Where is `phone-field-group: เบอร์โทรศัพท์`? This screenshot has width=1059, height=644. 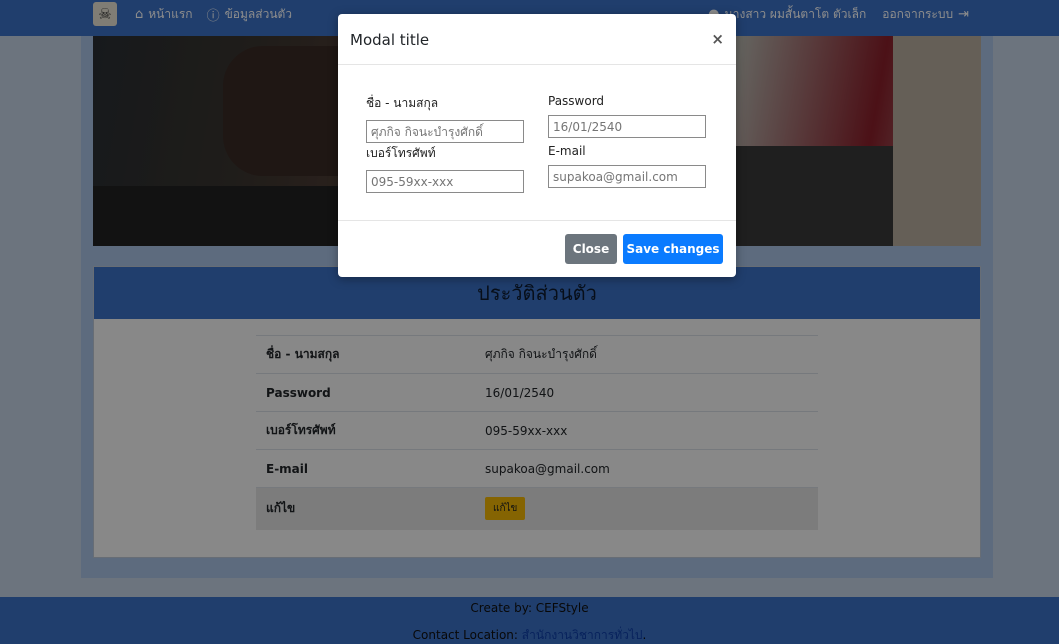
phone-field-group: เบอร์โทรศัพท์ is located at coordinates (445, 168).